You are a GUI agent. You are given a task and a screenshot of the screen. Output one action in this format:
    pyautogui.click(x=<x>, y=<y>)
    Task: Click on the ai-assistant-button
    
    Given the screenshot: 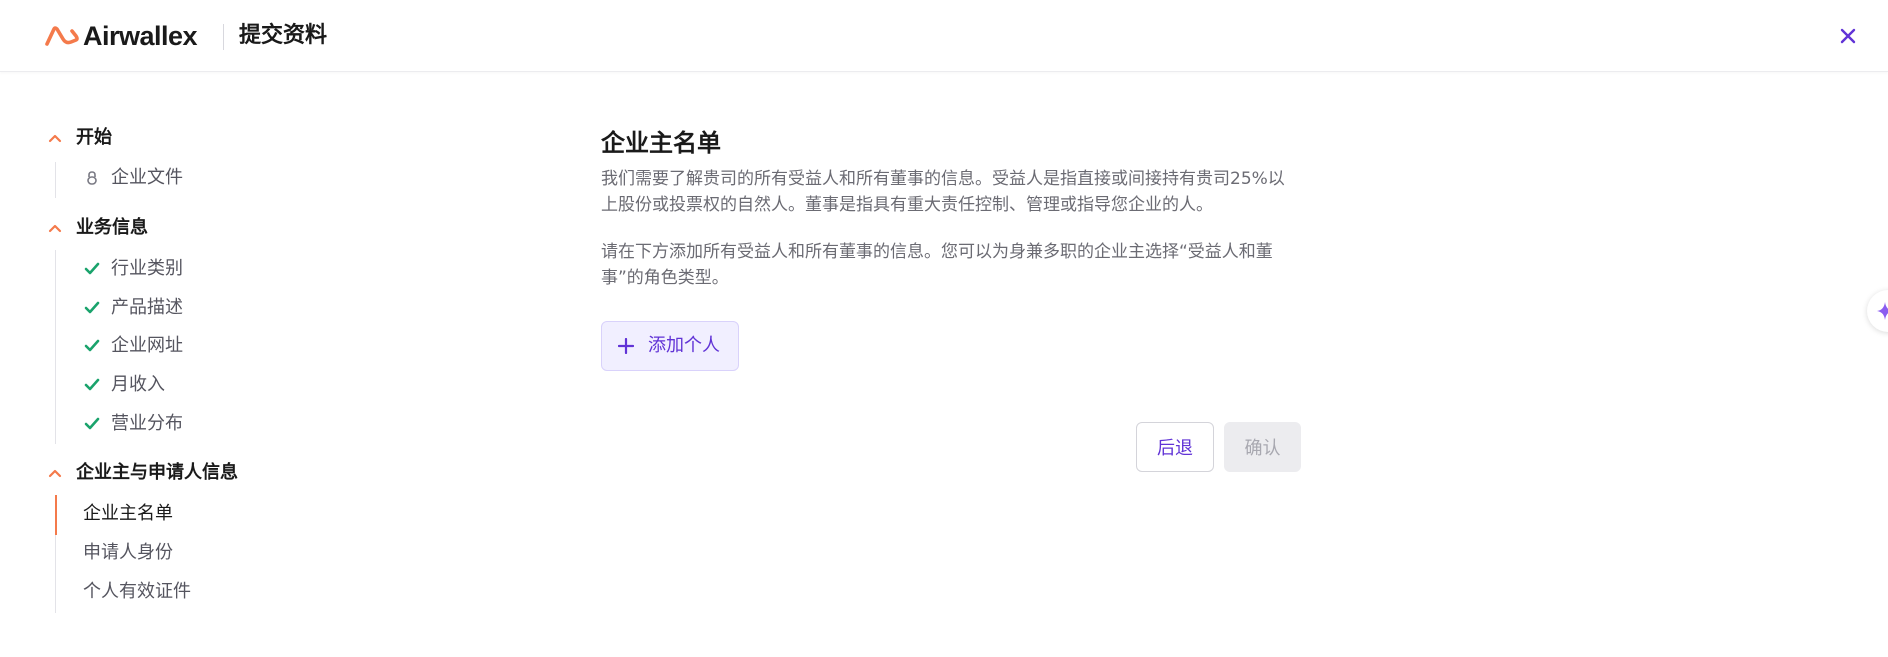 What is the action you would take?
    pyautogui.click(x=1877, y=311)
    